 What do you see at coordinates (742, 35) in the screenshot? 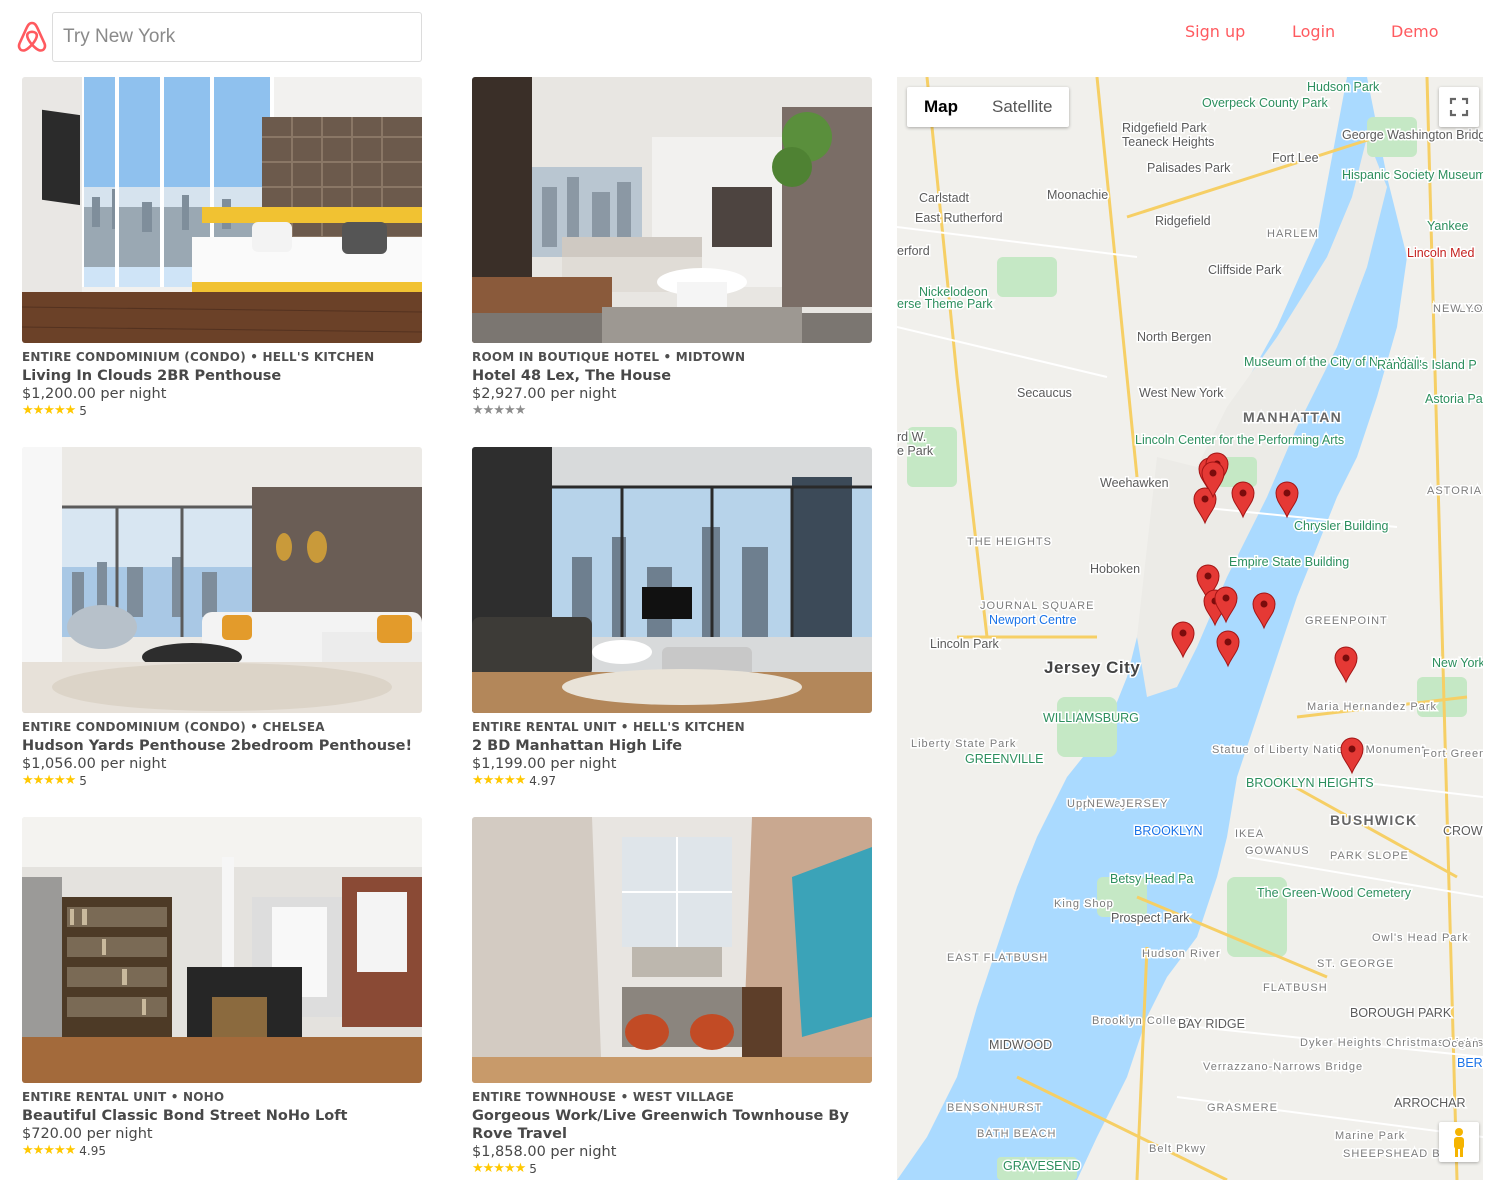
I see `top-bar: Sign up Login Demo` at bounding box center [742, 35].